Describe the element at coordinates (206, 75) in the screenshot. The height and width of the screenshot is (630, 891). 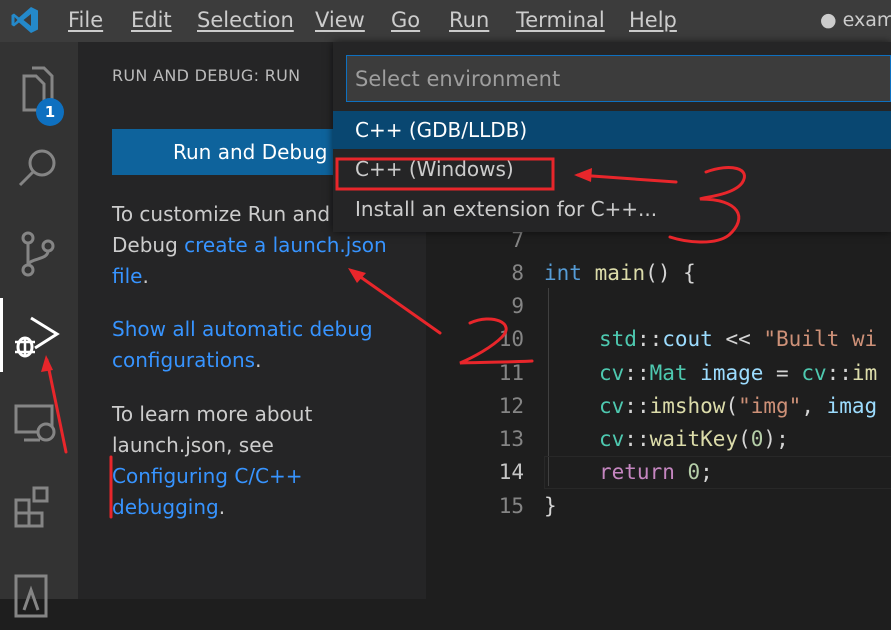
I see `sidebar-title: RUN AND DEBUG: RUN` at that location.